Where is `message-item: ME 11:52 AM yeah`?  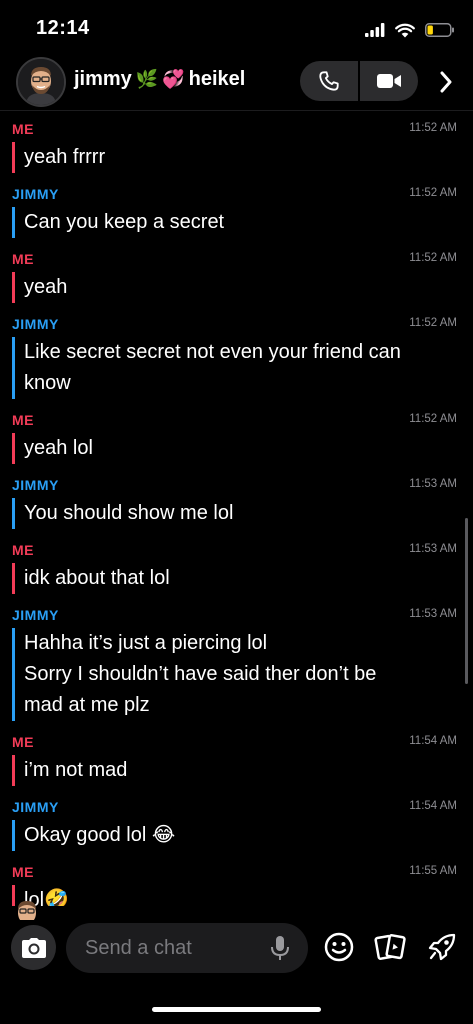
message-item: ME 11:52 AM yeah is located at coordinates (236, 276).